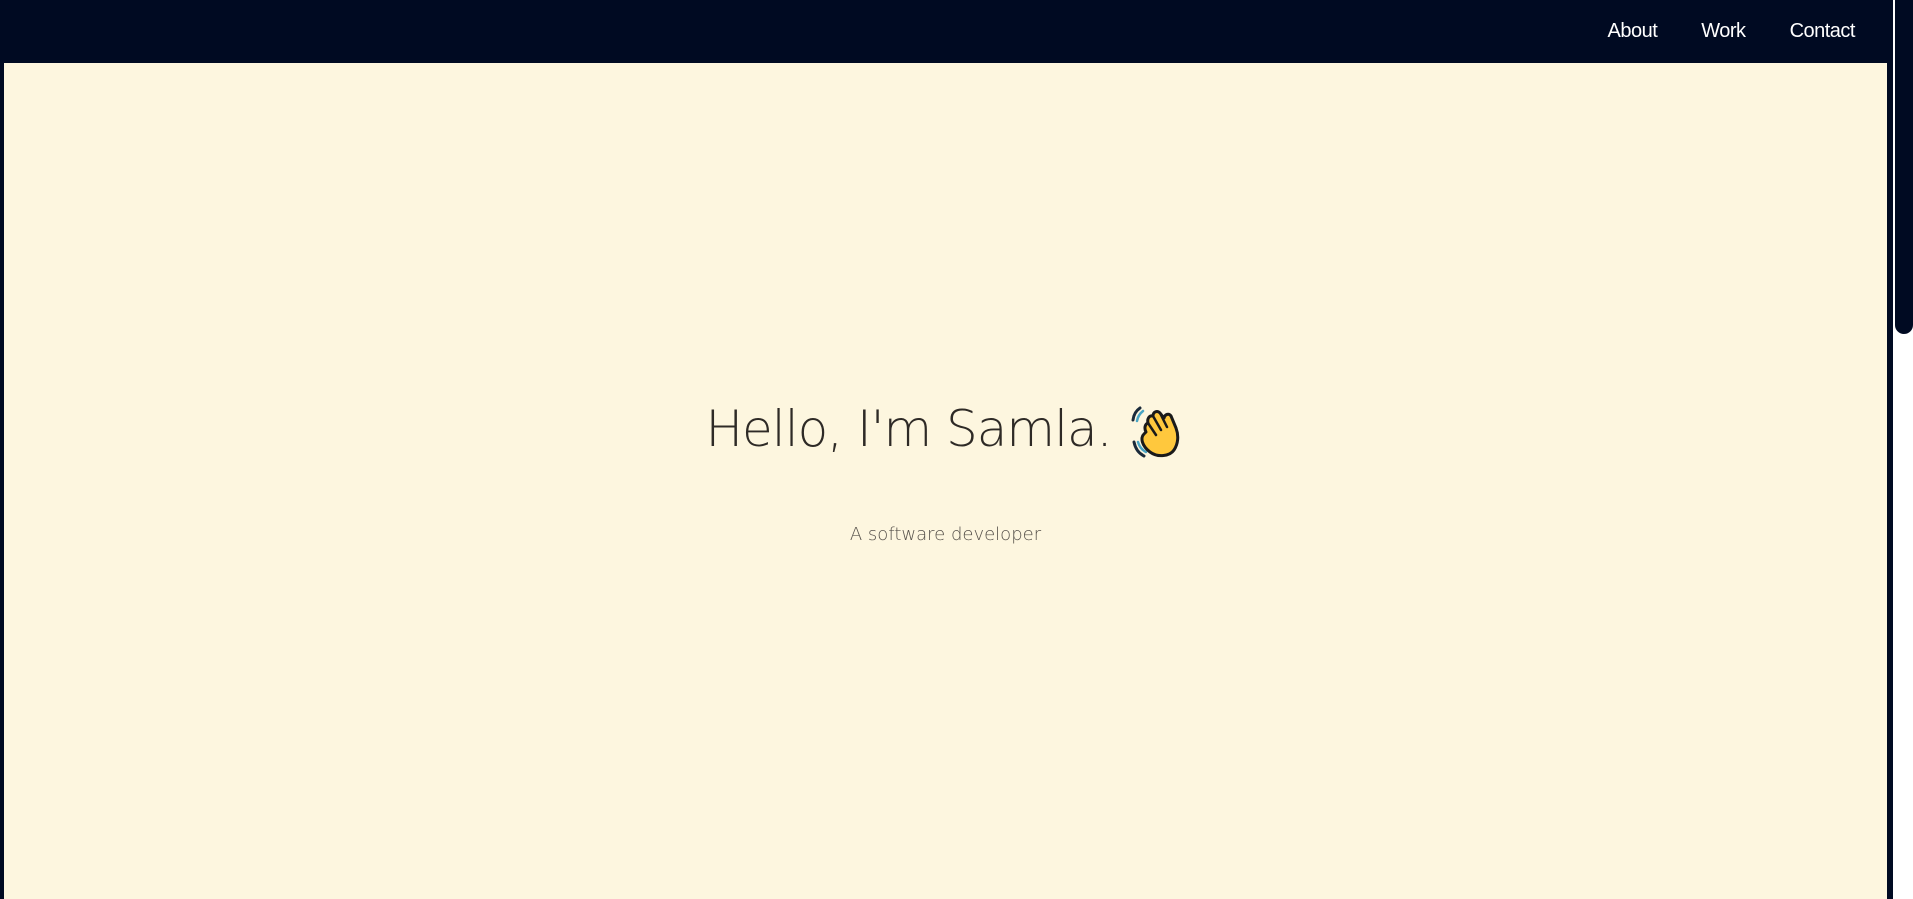  I want to click on nav-link-about: About, so click(1632, 31).